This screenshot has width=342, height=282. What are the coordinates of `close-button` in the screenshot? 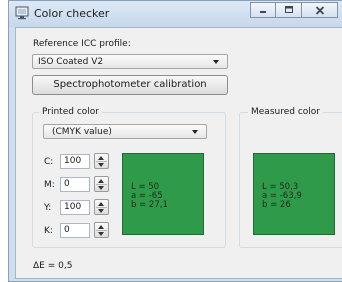 It's located at (320, 10).